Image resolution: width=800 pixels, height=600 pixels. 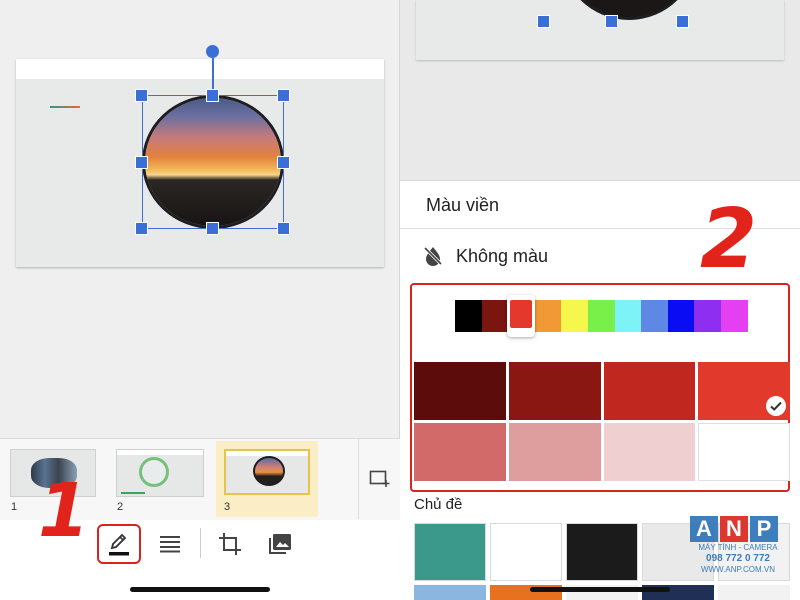 I want to click on add-slide-icon, so click(x=379, y=478).